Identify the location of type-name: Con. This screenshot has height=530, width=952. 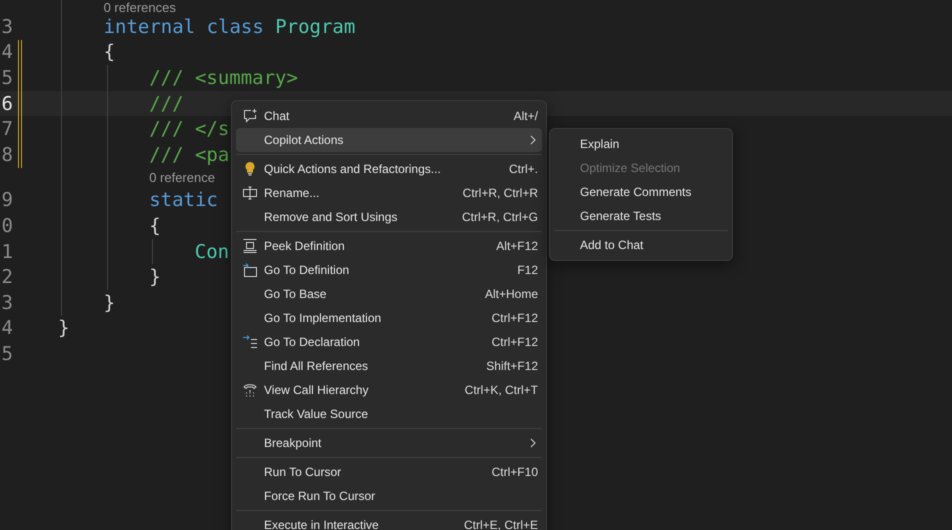
(212, 251).